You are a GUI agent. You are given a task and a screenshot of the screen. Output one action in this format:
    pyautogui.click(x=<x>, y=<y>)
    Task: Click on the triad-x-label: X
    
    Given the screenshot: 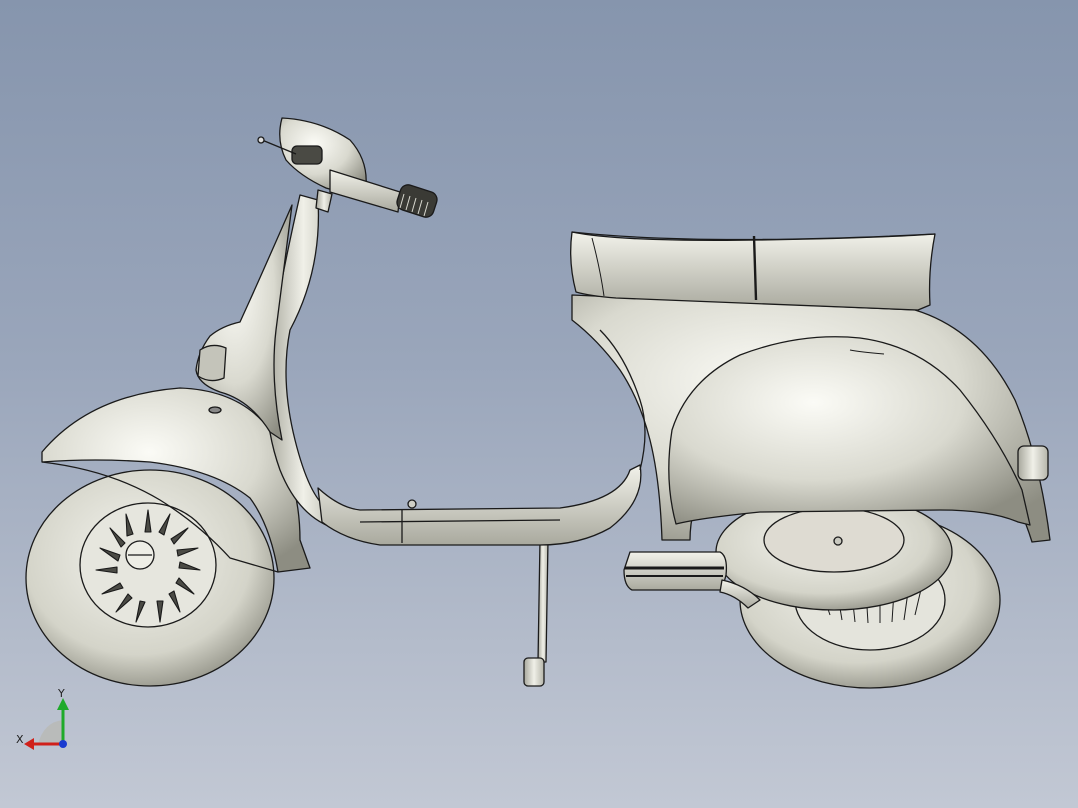 What is the action you would take?
    pyautogui.click(x=20, y=739)
    